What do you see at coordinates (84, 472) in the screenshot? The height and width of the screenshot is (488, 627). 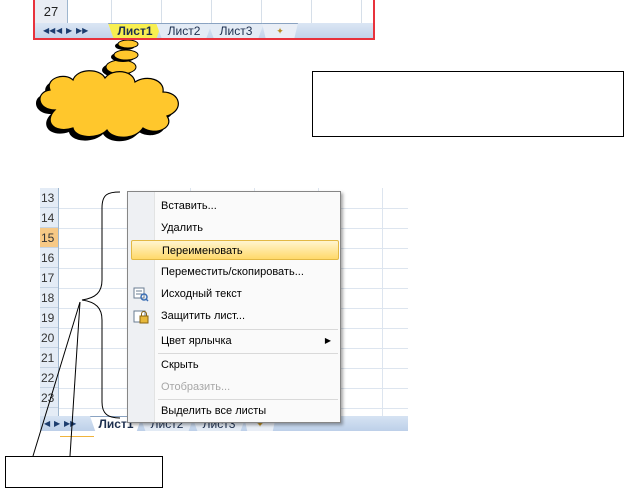 I see `callout-answer-box` at bounding box center [84, 472].